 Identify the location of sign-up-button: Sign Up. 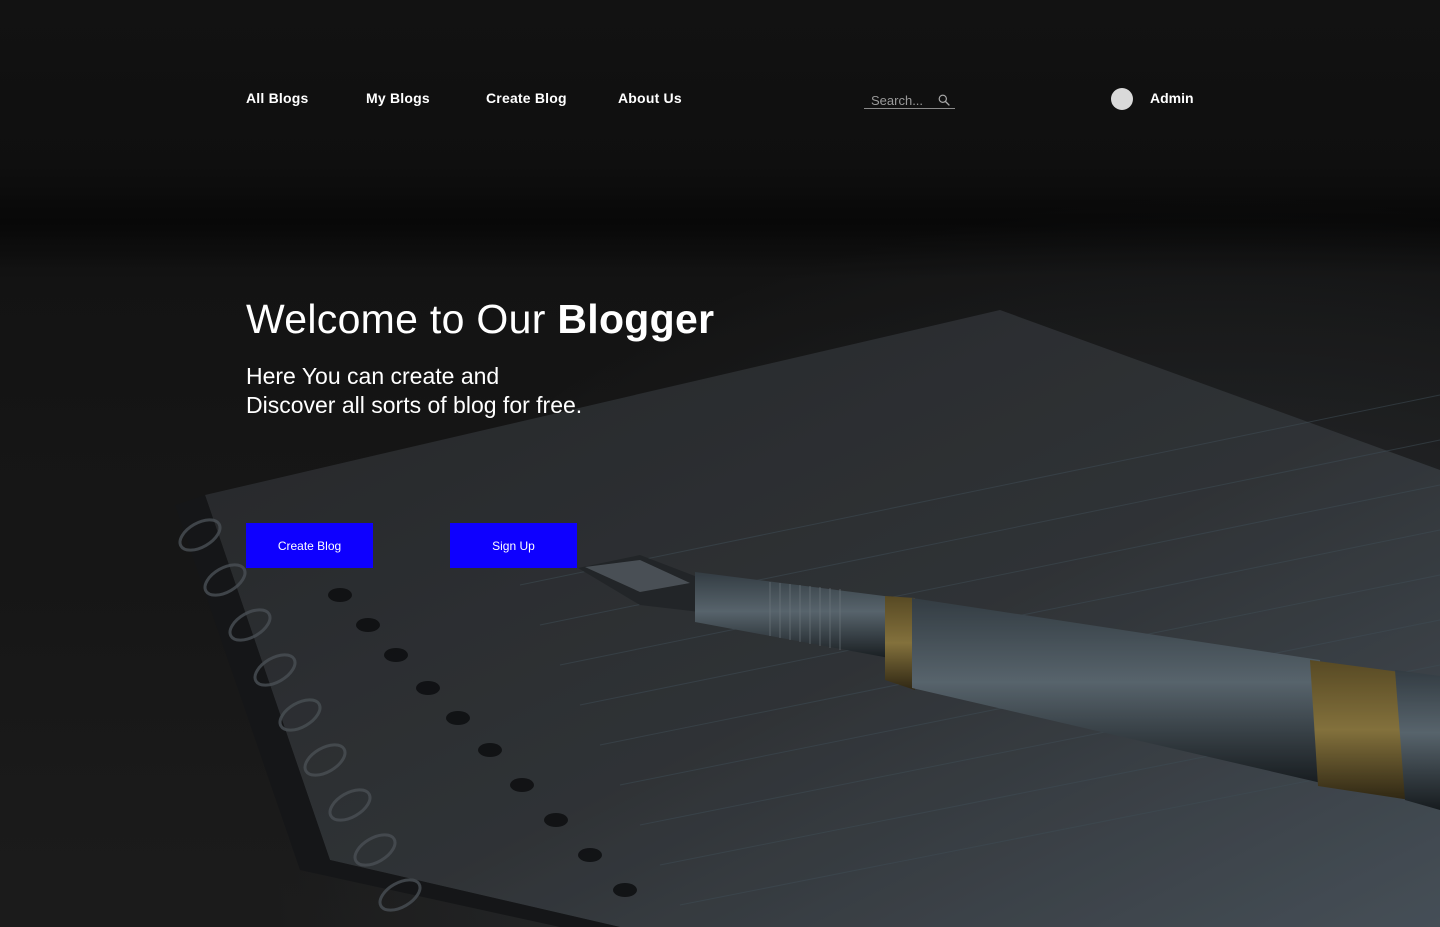
(513, 545).